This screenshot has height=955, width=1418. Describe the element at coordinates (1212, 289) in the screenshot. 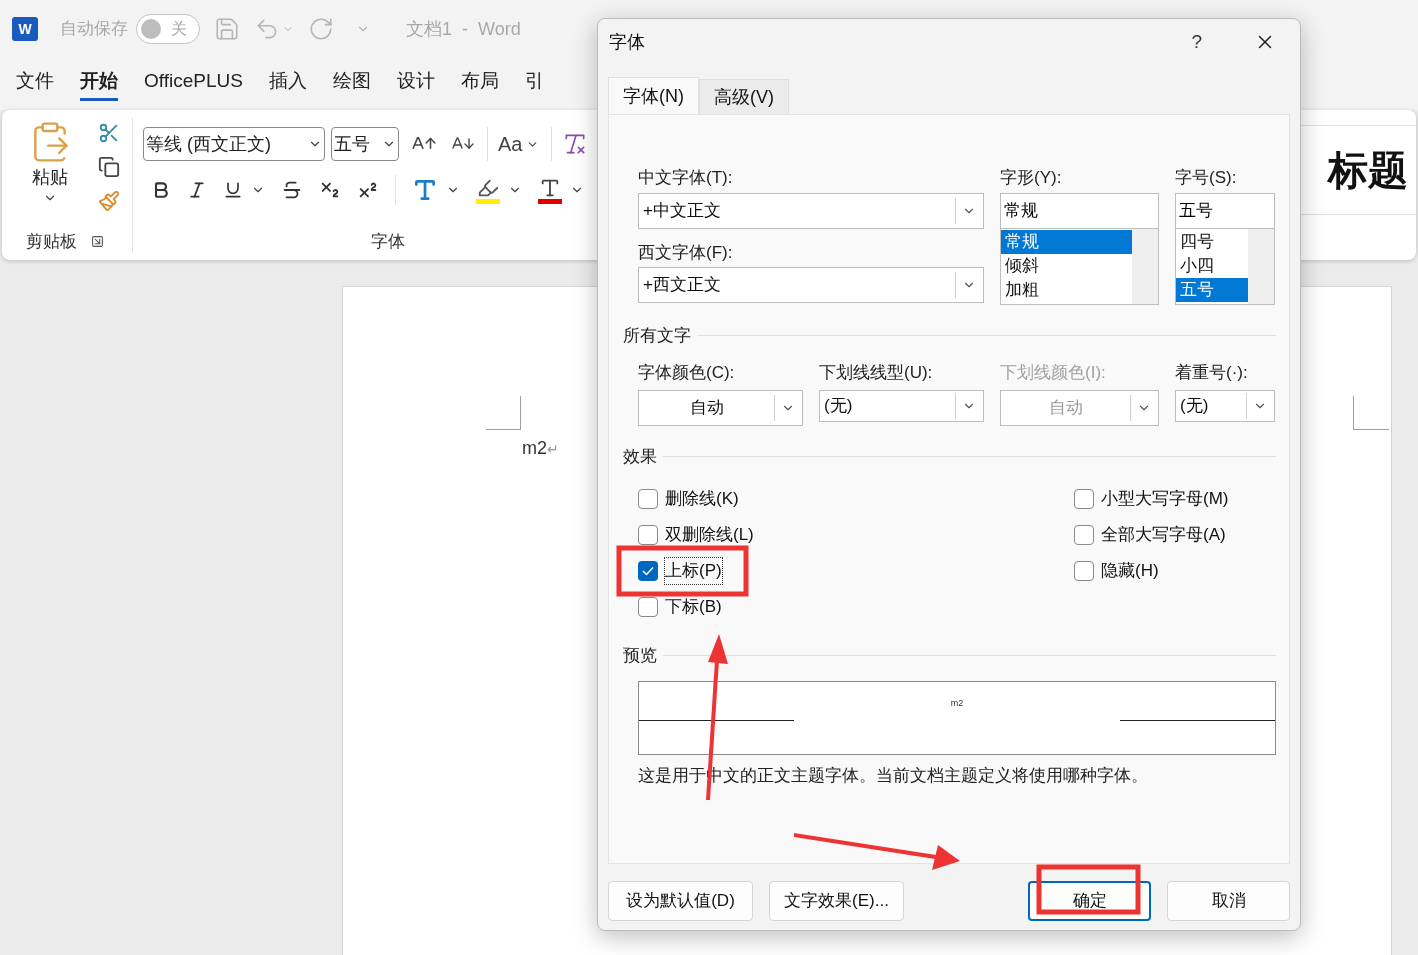

I see `list-item: 五号` at that location.